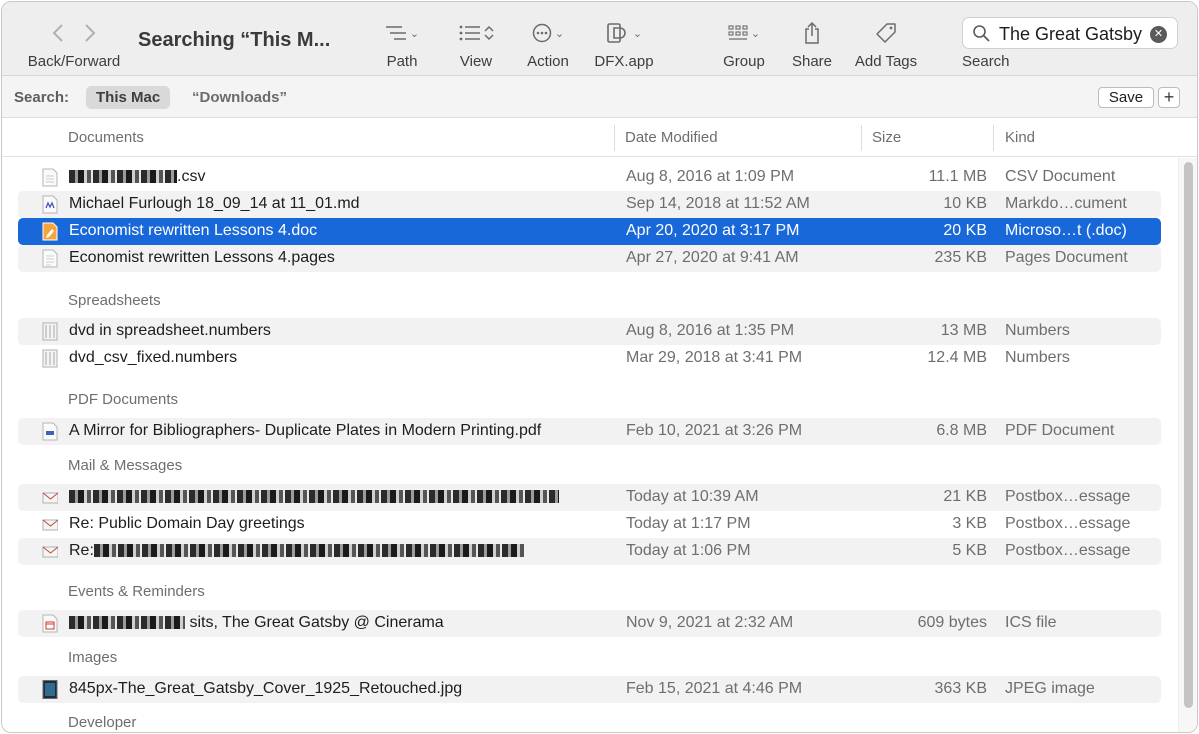  Describe the element at coordinates (952, 622) in the screenshot. I see `file-size: 609 bytes` at that location.